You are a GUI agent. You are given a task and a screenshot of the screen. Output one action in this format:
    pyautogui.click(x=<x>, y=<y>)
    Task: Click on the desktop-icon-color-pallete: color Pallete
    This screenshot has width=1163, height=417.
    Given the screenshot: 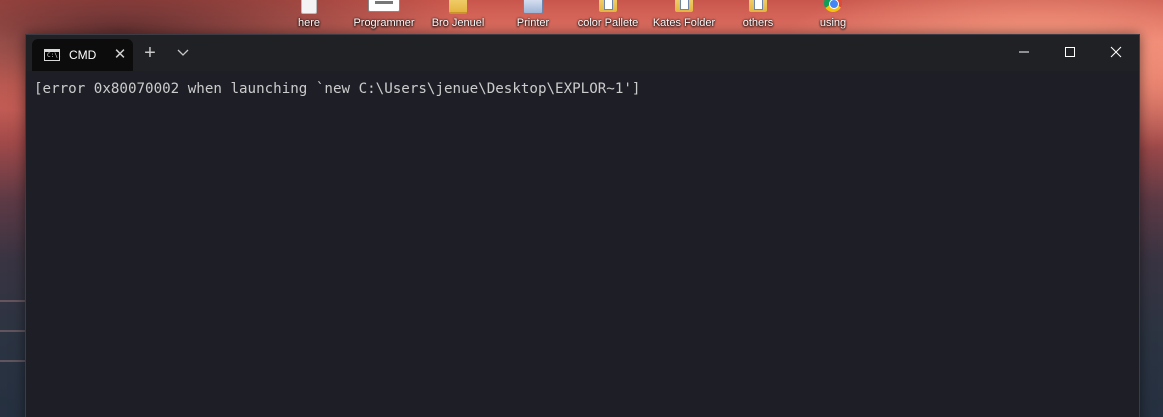 What is the action you would take?
    pyautogui.click(x=608, y=17)
    